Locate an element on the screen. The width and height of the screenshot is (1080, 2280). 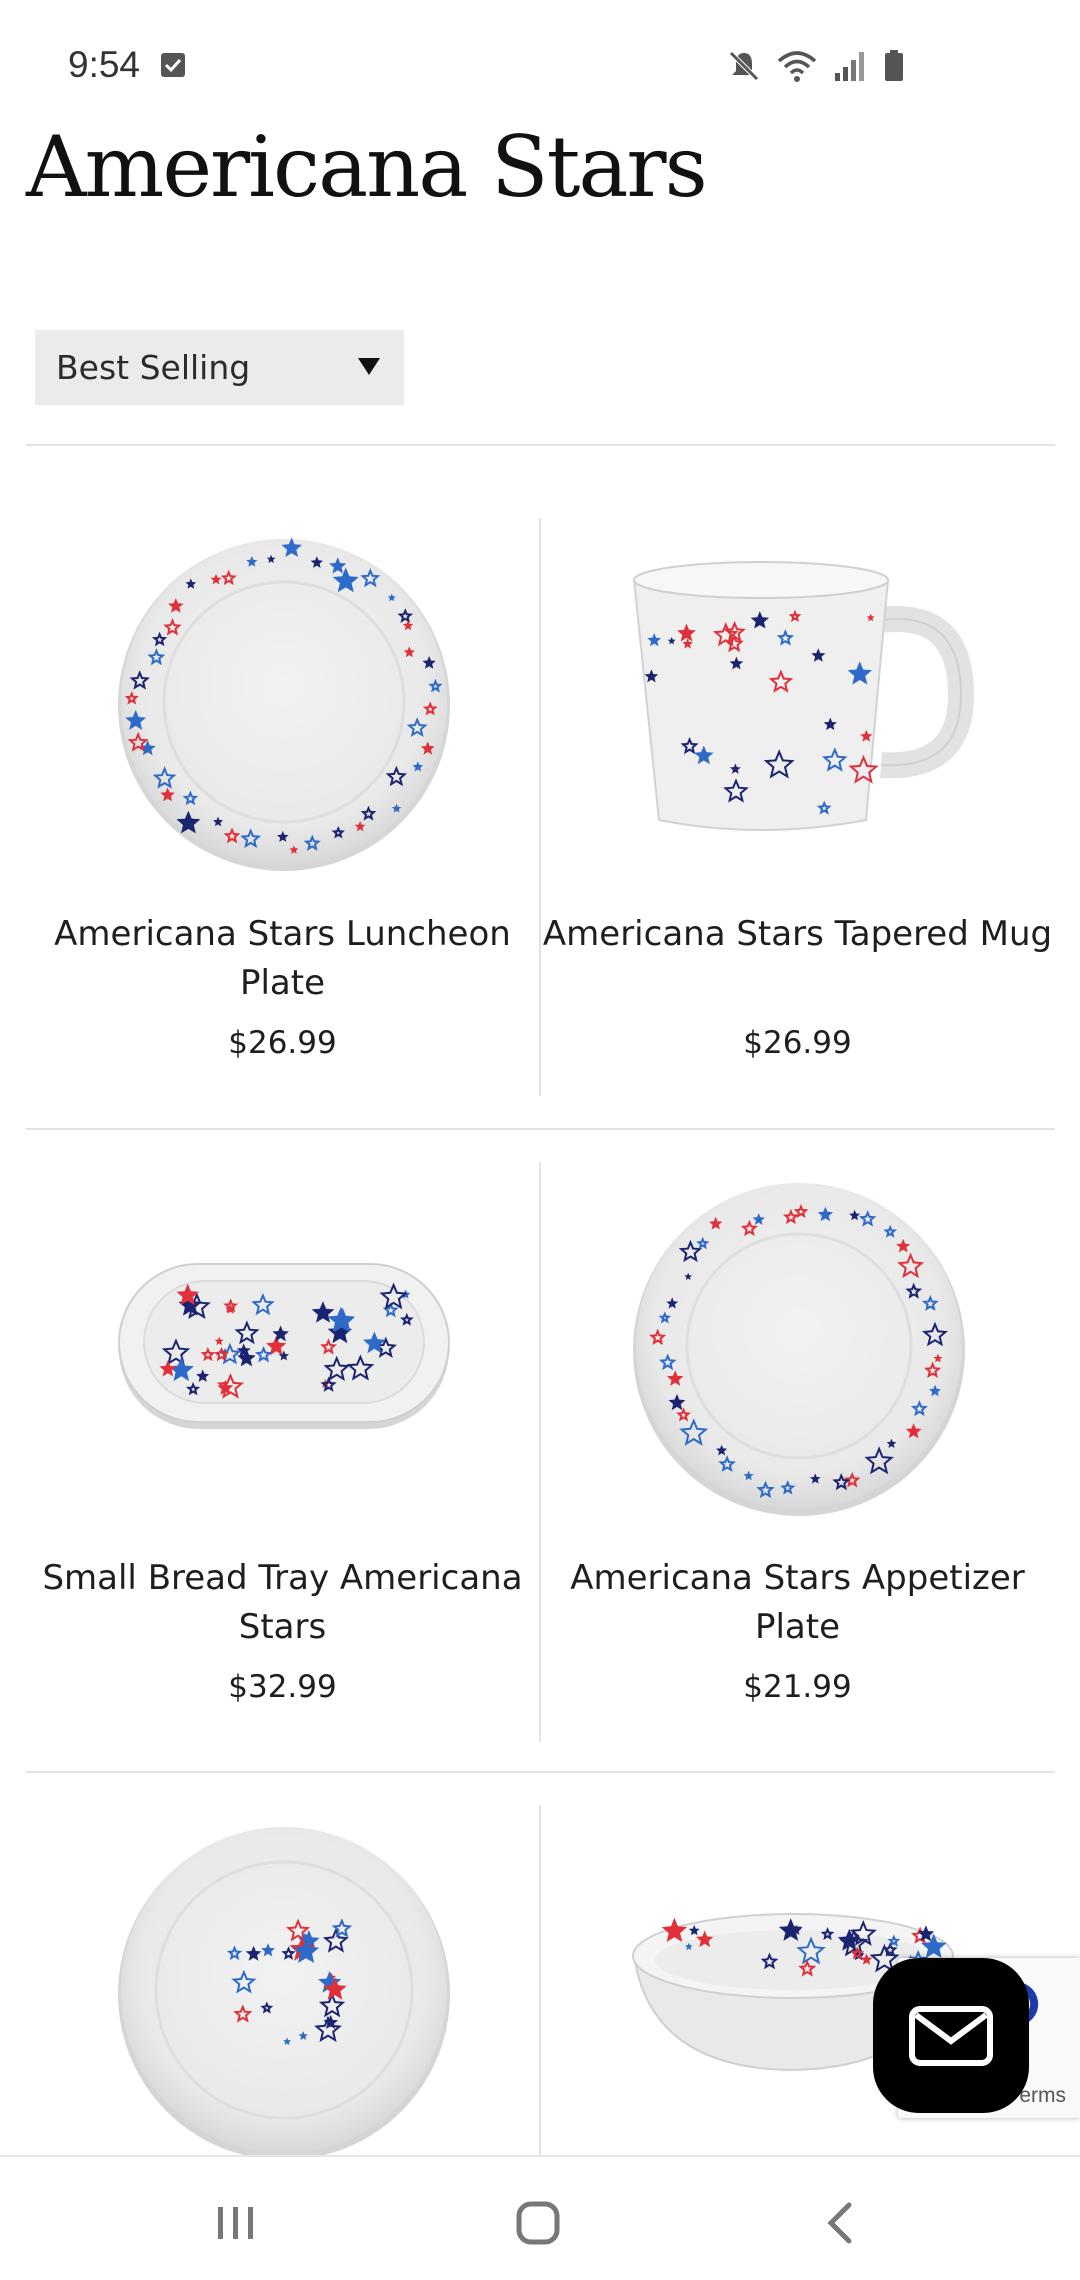
status-bar: 9:54 is located at coordinates (540, 65).